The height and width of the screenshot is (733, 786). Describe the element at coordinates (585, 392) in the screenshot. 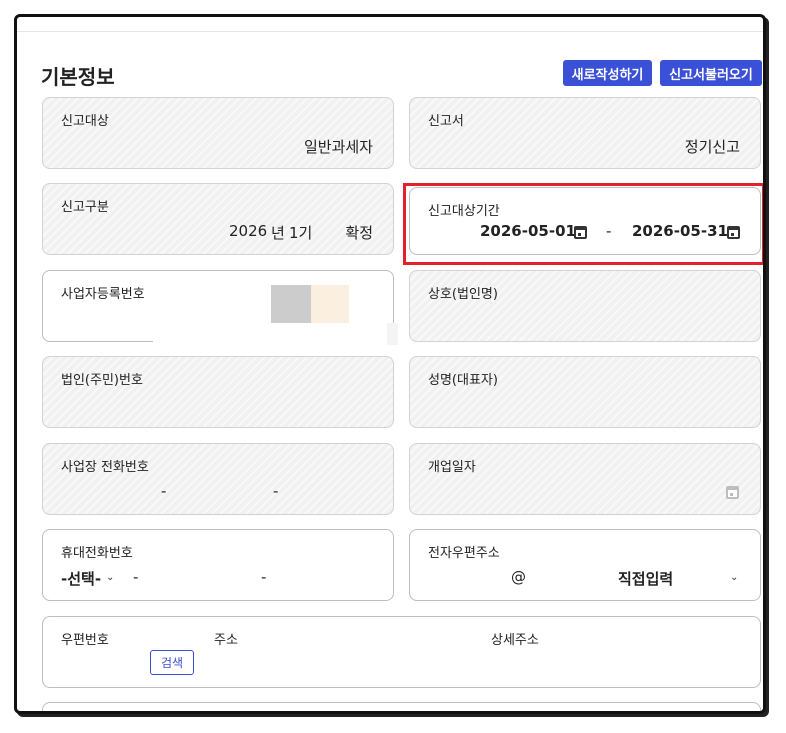

I see `representative-name-field: 성명(대표자)` at that location.